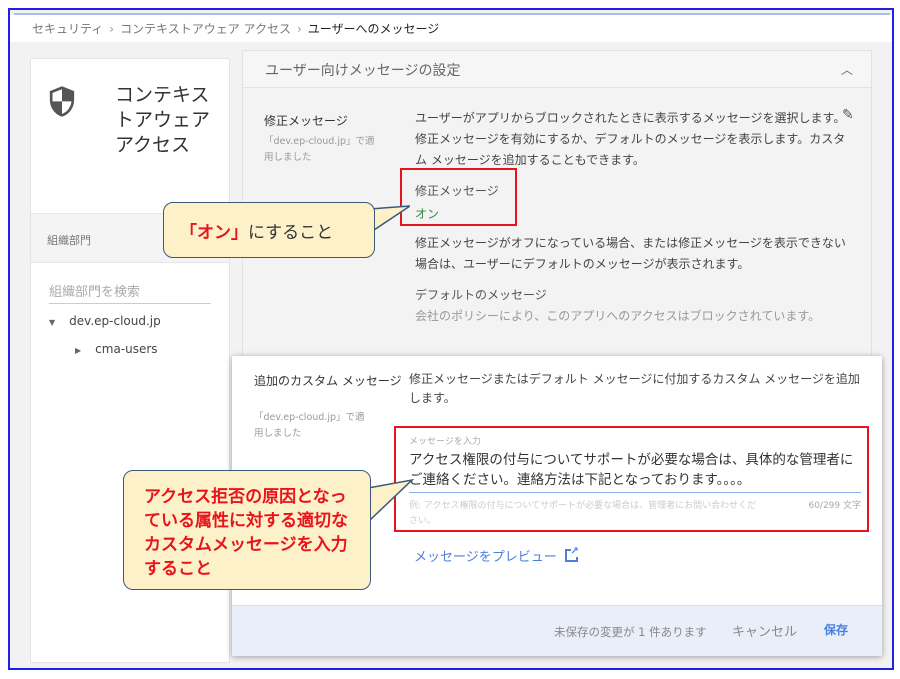  I want to click on highlight-box-on, so click(458, 197).